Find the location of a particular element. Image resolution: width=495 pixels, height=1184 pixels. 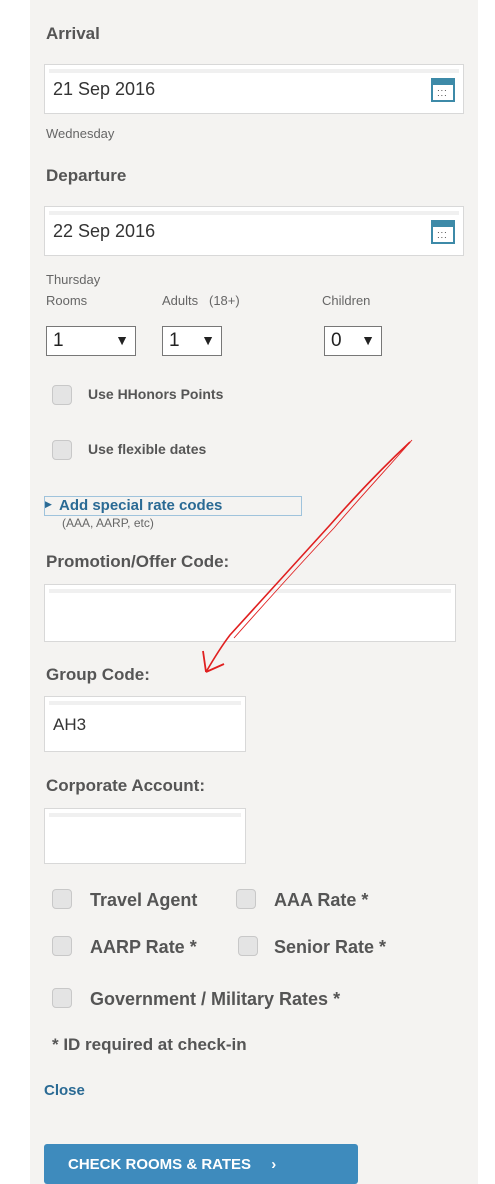

annotation-arrow is located at coordinates (307, 556).